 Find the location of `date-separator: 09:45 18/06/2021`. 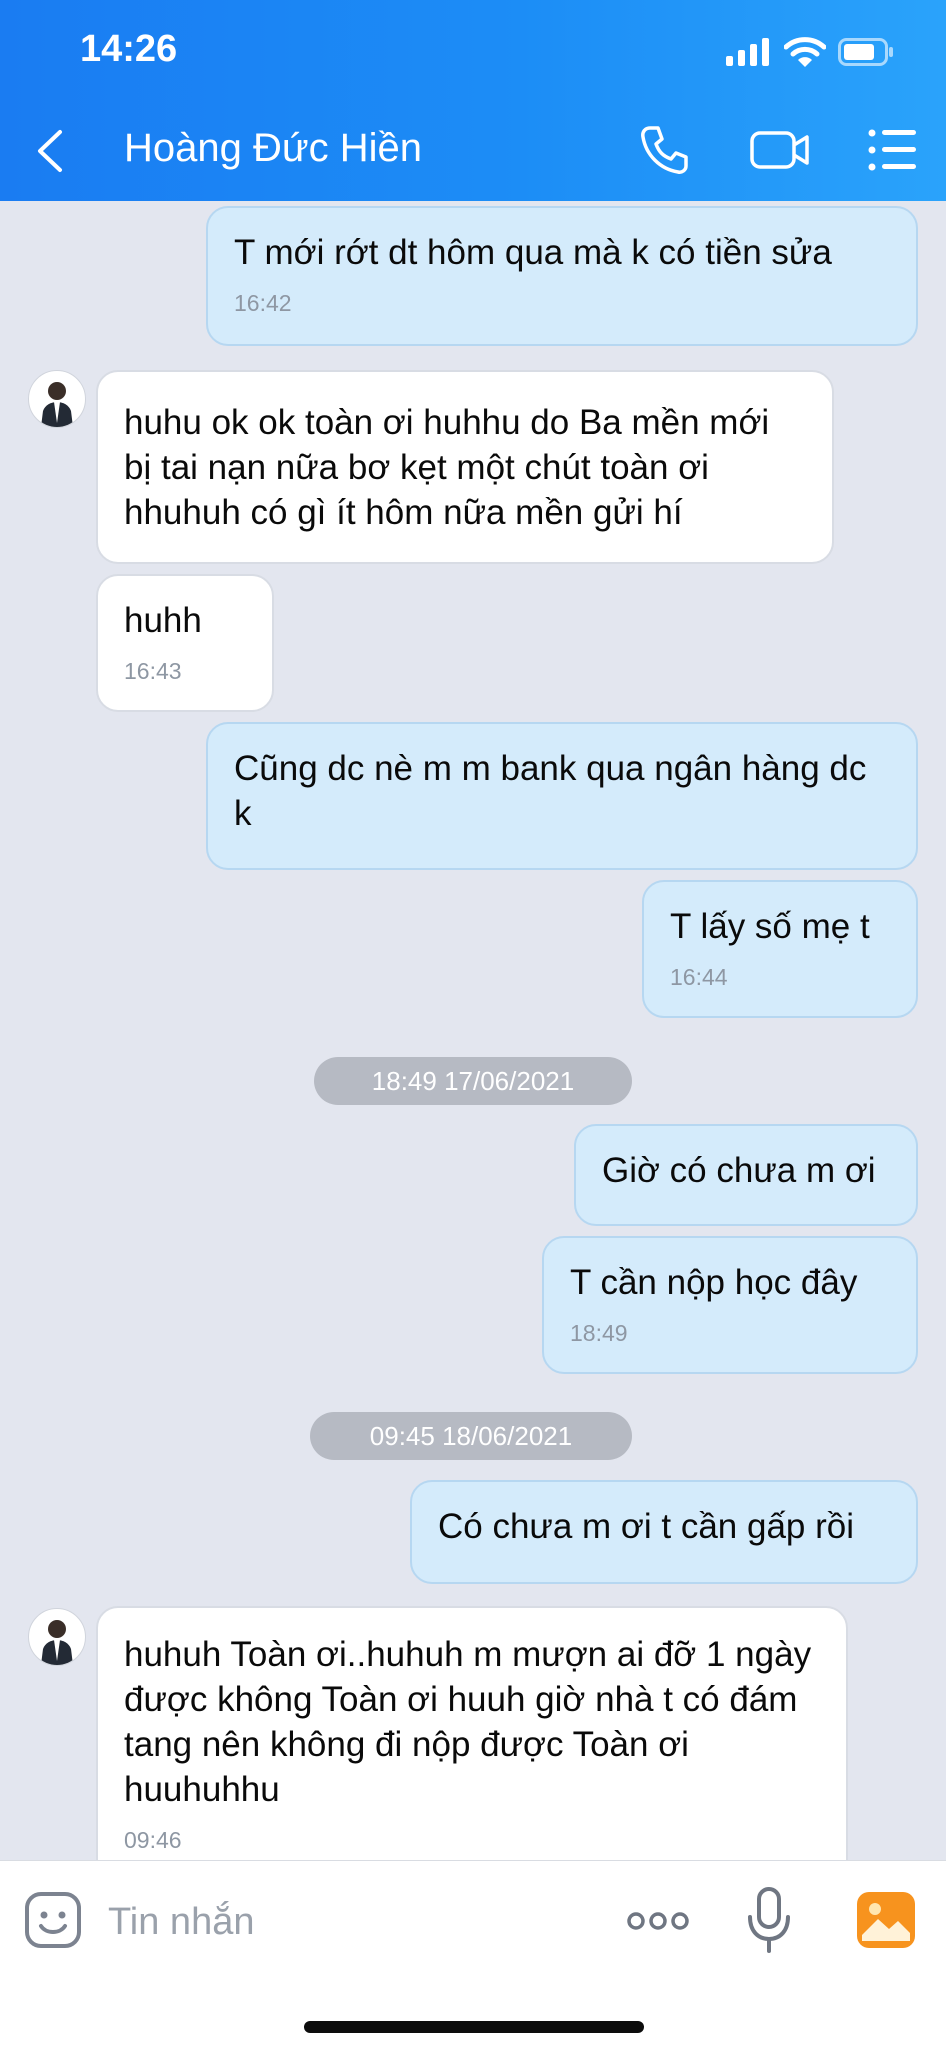

date-separator: 09:45 18/06/2021 is located at coordinates (471, 1436).